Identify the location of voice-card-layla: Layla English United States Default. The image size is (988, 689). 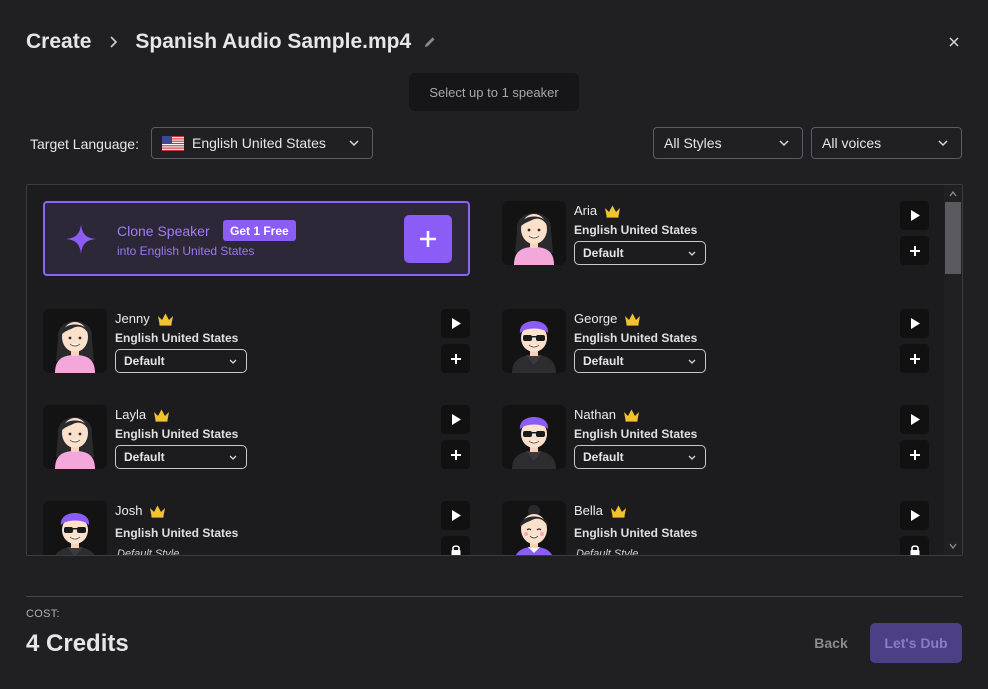
(258, 439).